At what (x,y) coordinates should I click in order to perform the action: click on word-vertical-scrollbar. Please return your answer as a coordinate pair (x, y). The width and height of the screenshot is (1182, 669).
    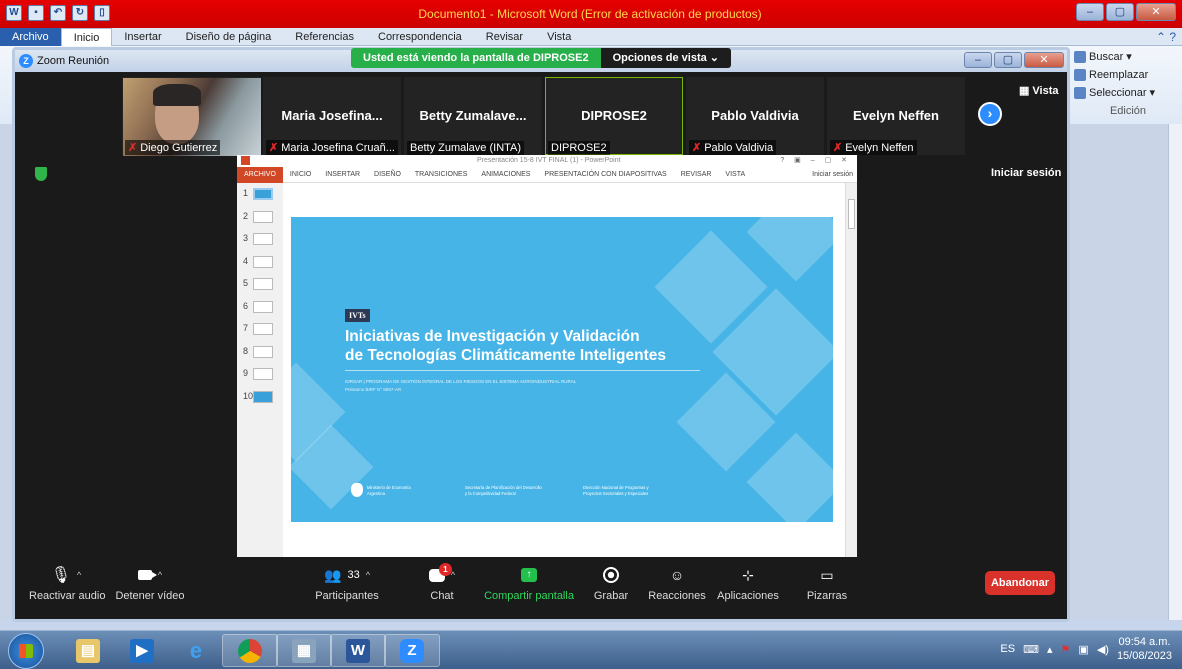
    Looking at the image, I should click on (1175, 372).